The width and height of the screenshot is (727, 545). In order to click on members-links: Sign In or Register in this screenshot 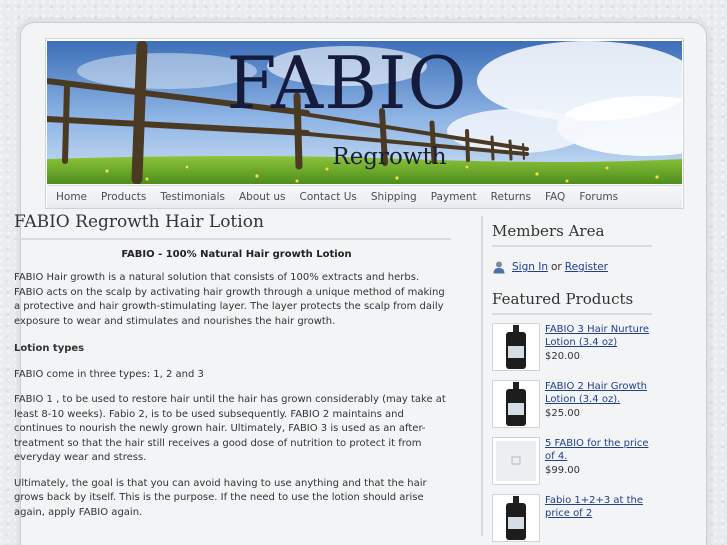, I will do `click(572, 267)`.